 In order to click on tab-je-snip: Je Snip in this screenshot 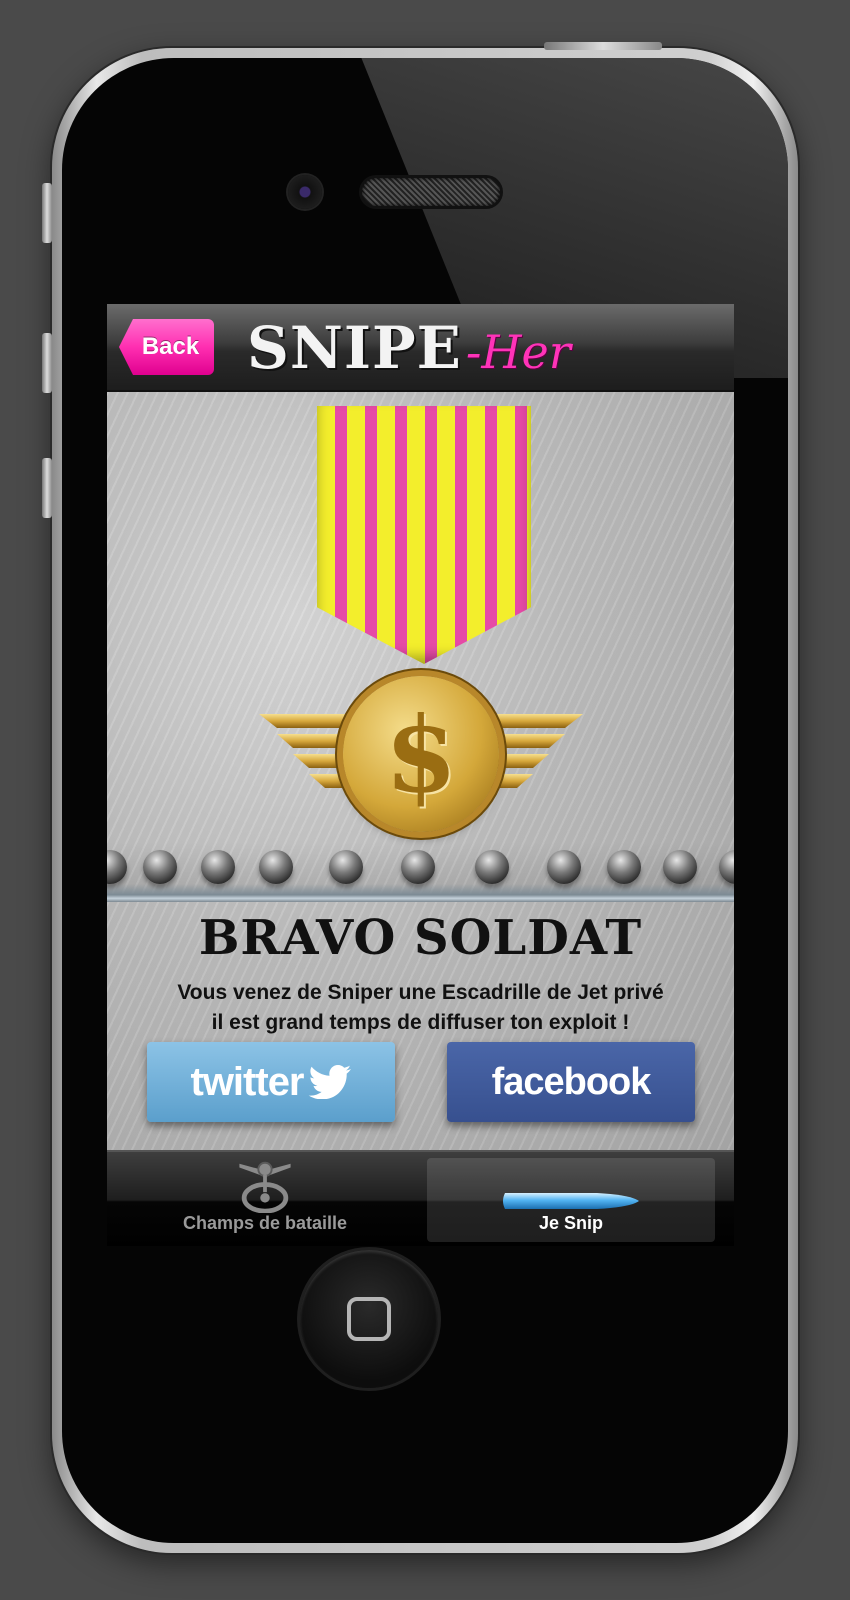, I will do `click(571, 1200)`.